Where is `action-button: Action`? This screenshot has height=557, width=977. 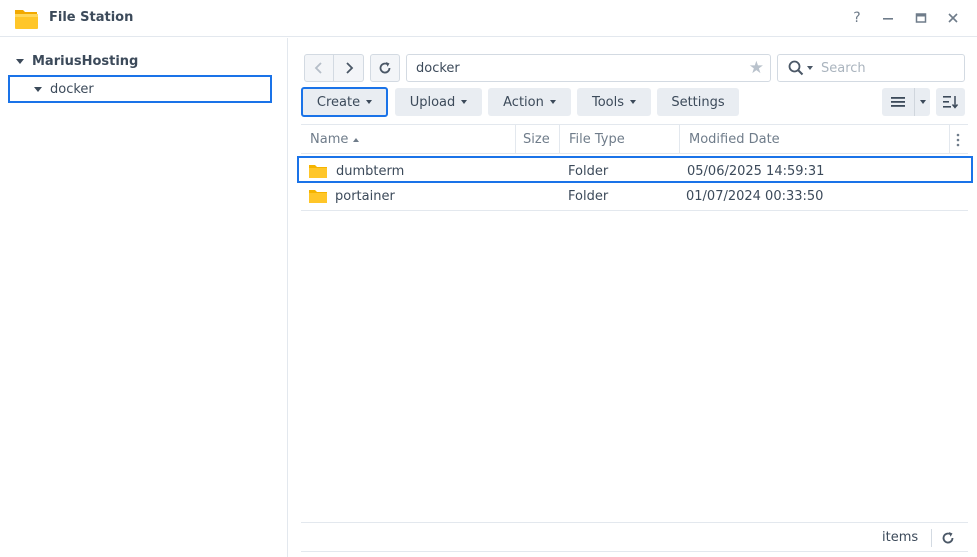
action-button: Action is located at coordinates (529, 102).